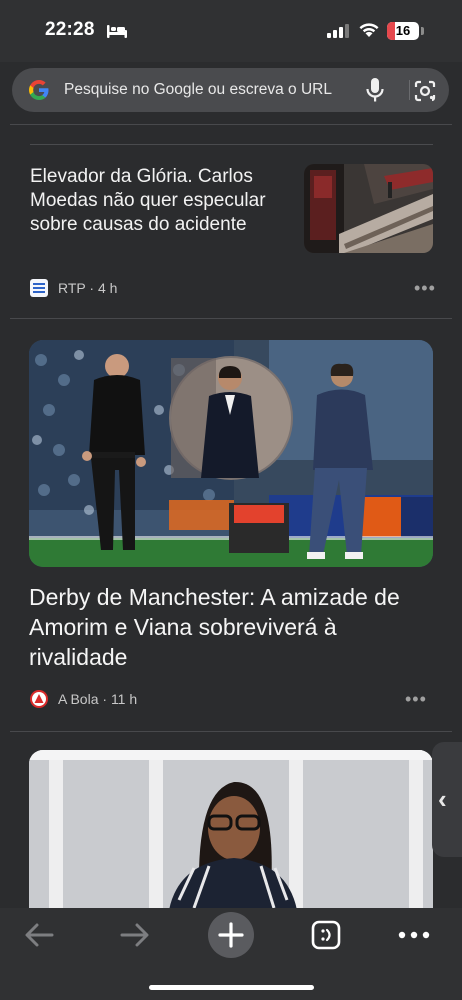  I want to click on funicular-photo, so click(368, 208).